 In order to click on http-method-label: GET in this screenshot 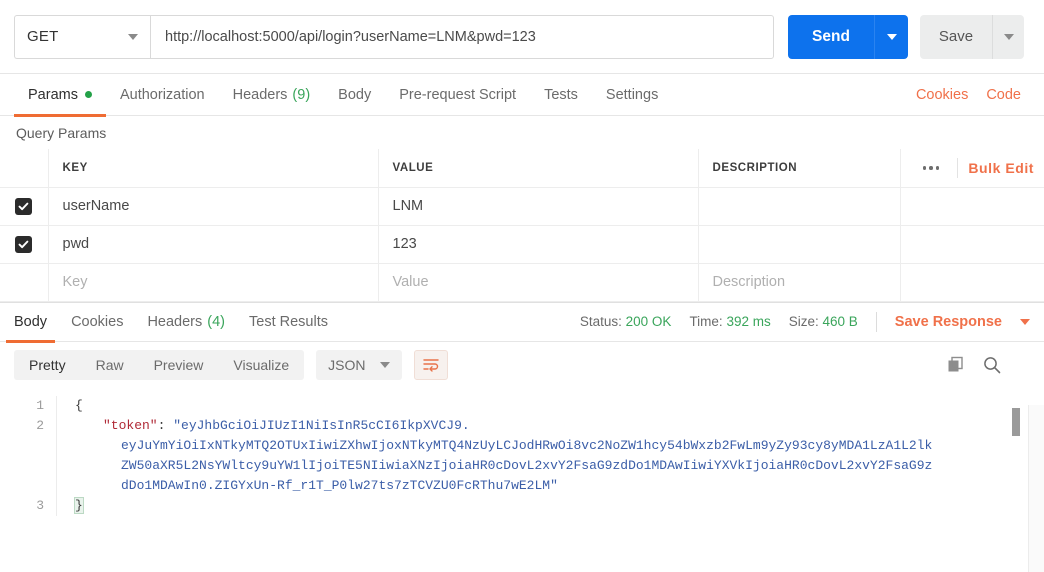, I will do `click(43, 36)`.